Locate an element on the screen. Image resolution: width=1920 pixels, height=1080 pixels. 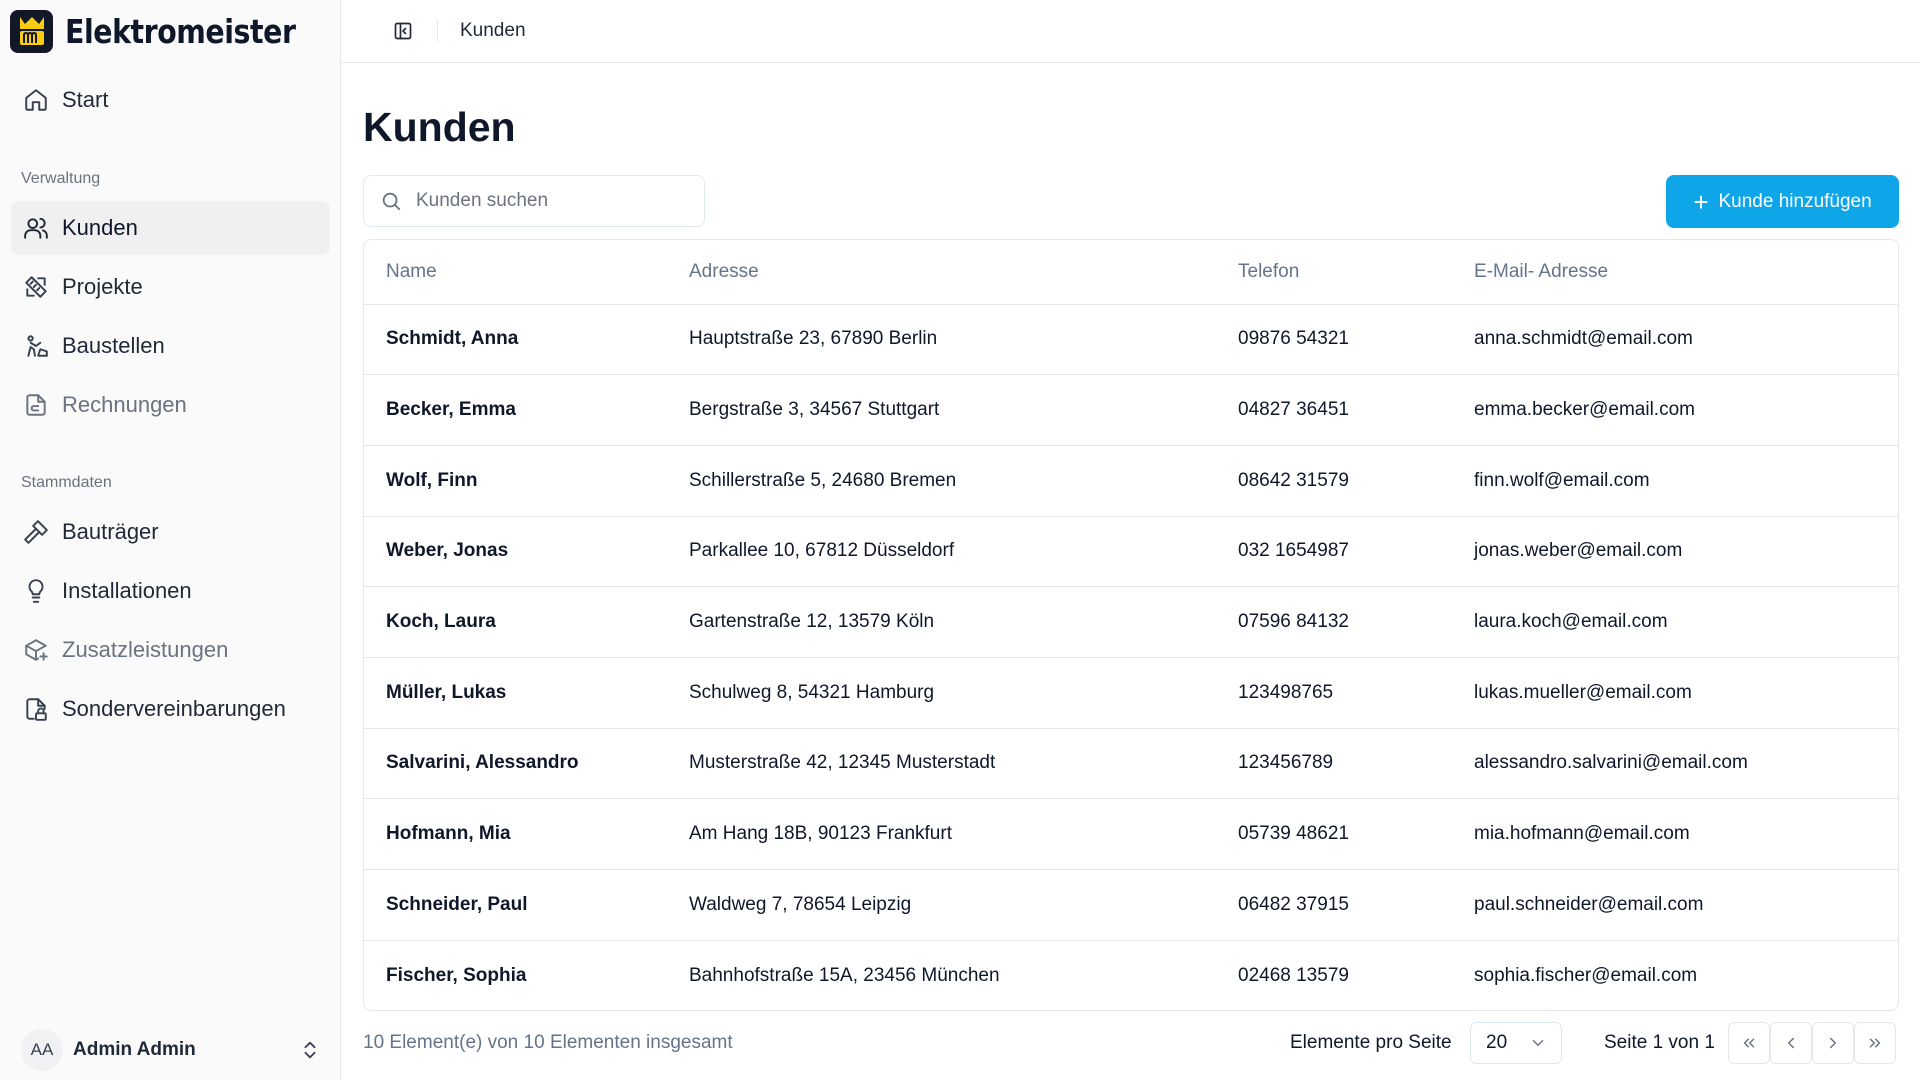
sidebar-item-rechnungen: Rechnungen is located at coordinates (170, 405).